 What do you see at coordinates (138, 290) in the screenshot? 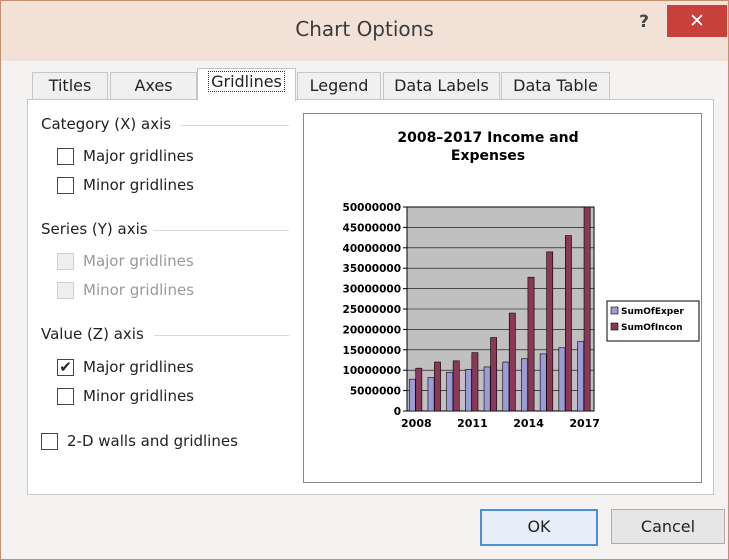
I see `series-minor-label: Minor gridlines` at bounding box center [138, 290].